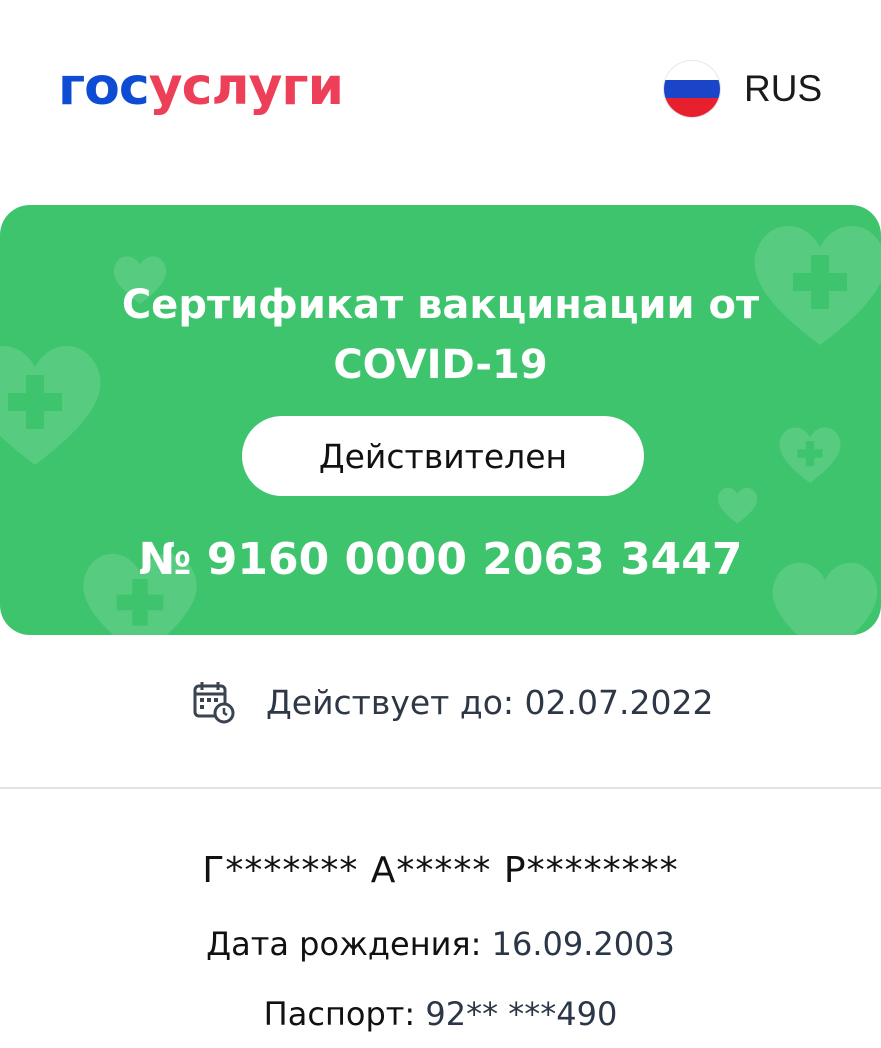 This screenshot has width=881, height=1048. Describe the element at coordinates (440, 365) in the screenshot. I see `certificate-title-line2: COVID-19` at that location.